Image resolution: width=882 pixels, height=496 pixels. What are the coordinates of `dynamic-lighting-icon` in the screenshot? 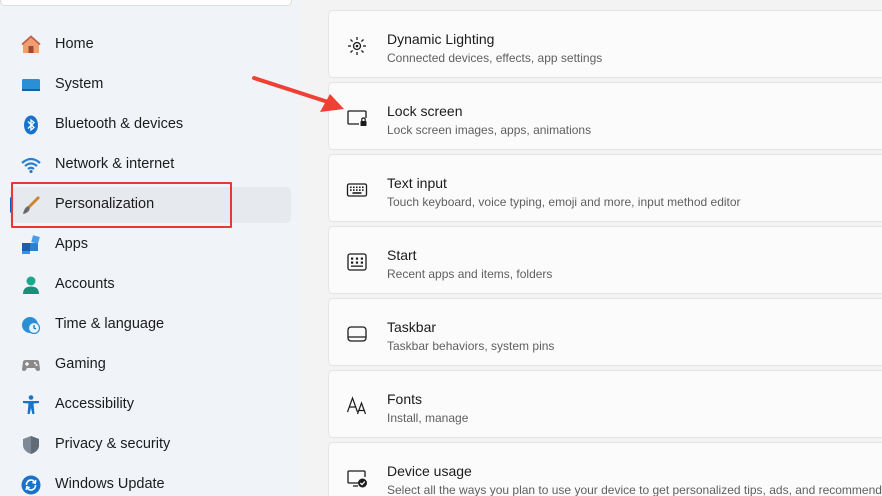 It's located at (357, 46).